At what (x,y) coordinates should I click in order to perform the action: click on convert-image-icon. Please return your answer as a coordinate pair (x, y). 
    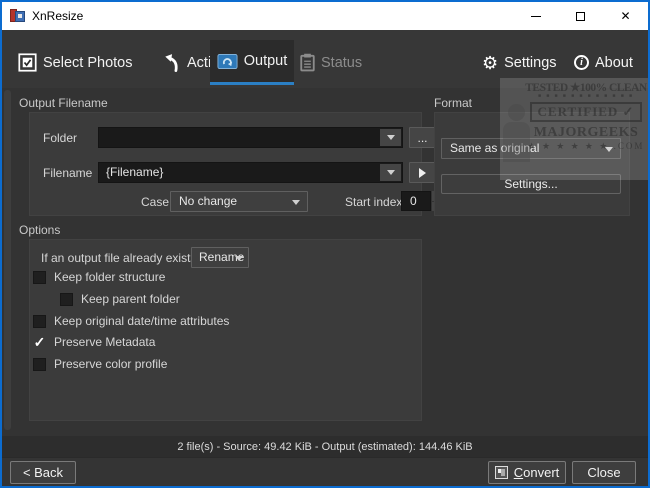
    Looking at the image, I should click on (501, 472).